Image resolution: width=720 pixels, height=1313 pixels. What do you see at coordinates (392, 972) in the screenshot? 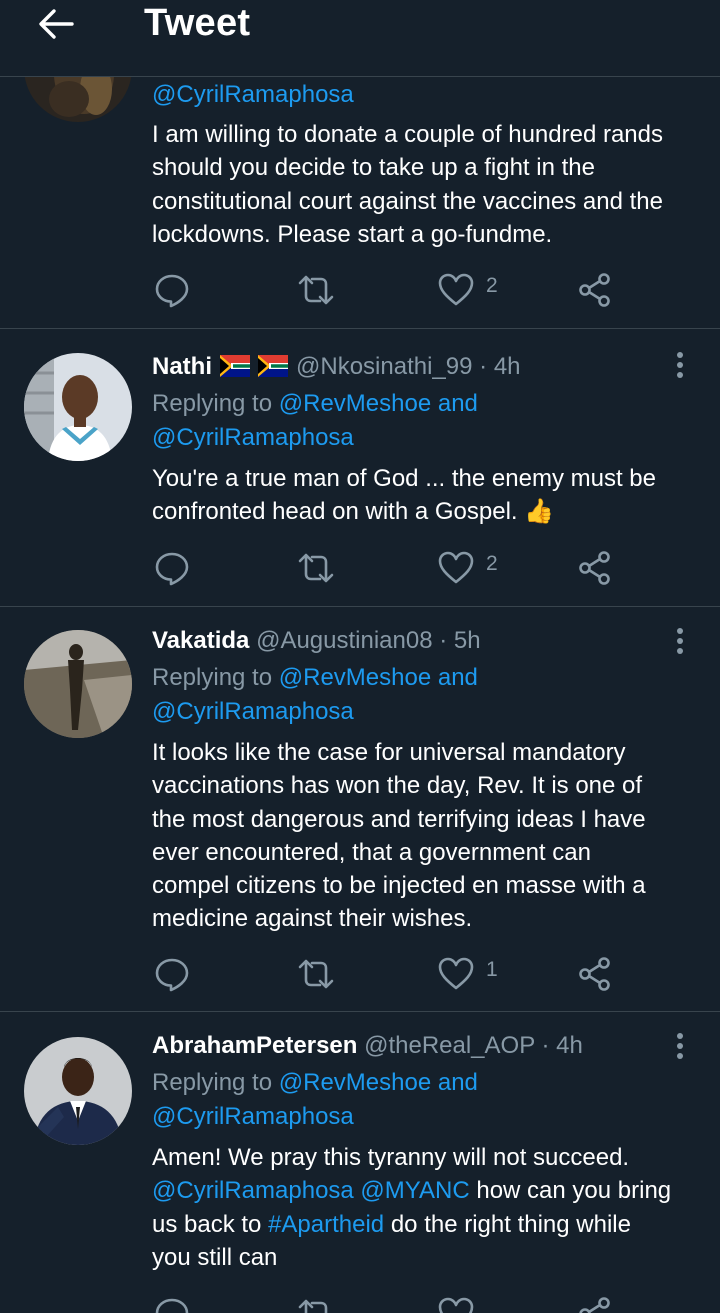
I see `tweet-actions: 1` at bounding box center [392, 972].